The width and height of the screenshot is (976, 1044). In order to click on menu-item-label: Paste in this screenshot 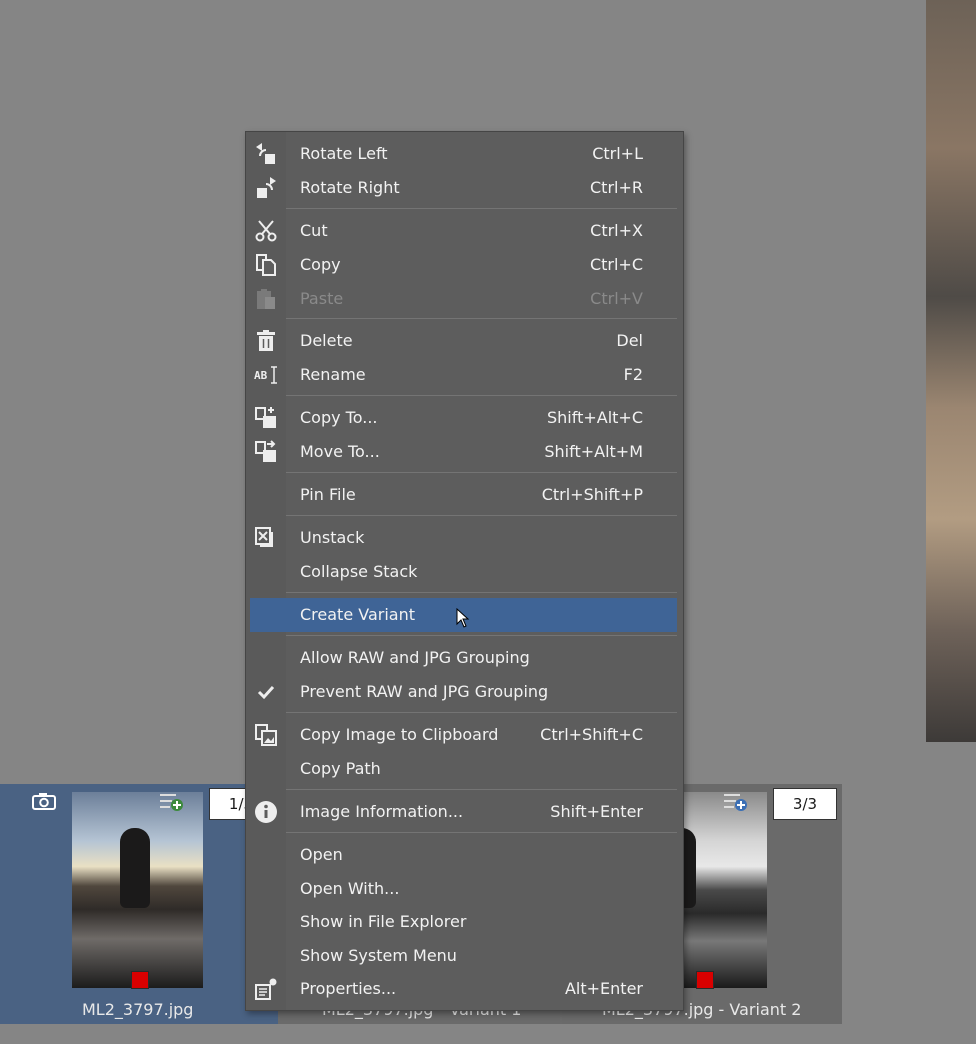, I will do `click(322, 298)`.